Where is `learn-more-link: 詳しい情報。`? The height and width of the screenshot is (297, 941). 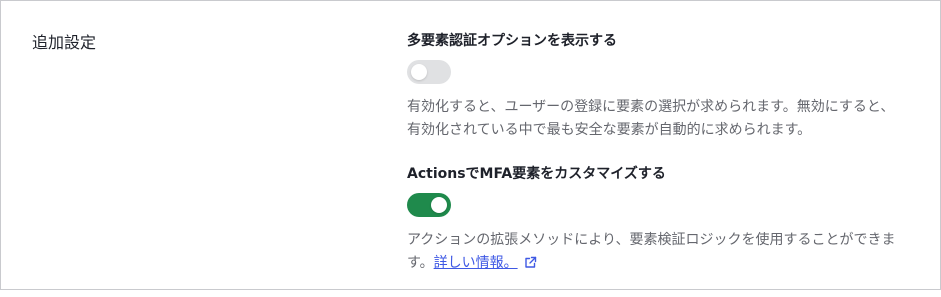 learn-more-link: 詳しい情報。 is located at coordinates (476, 263).